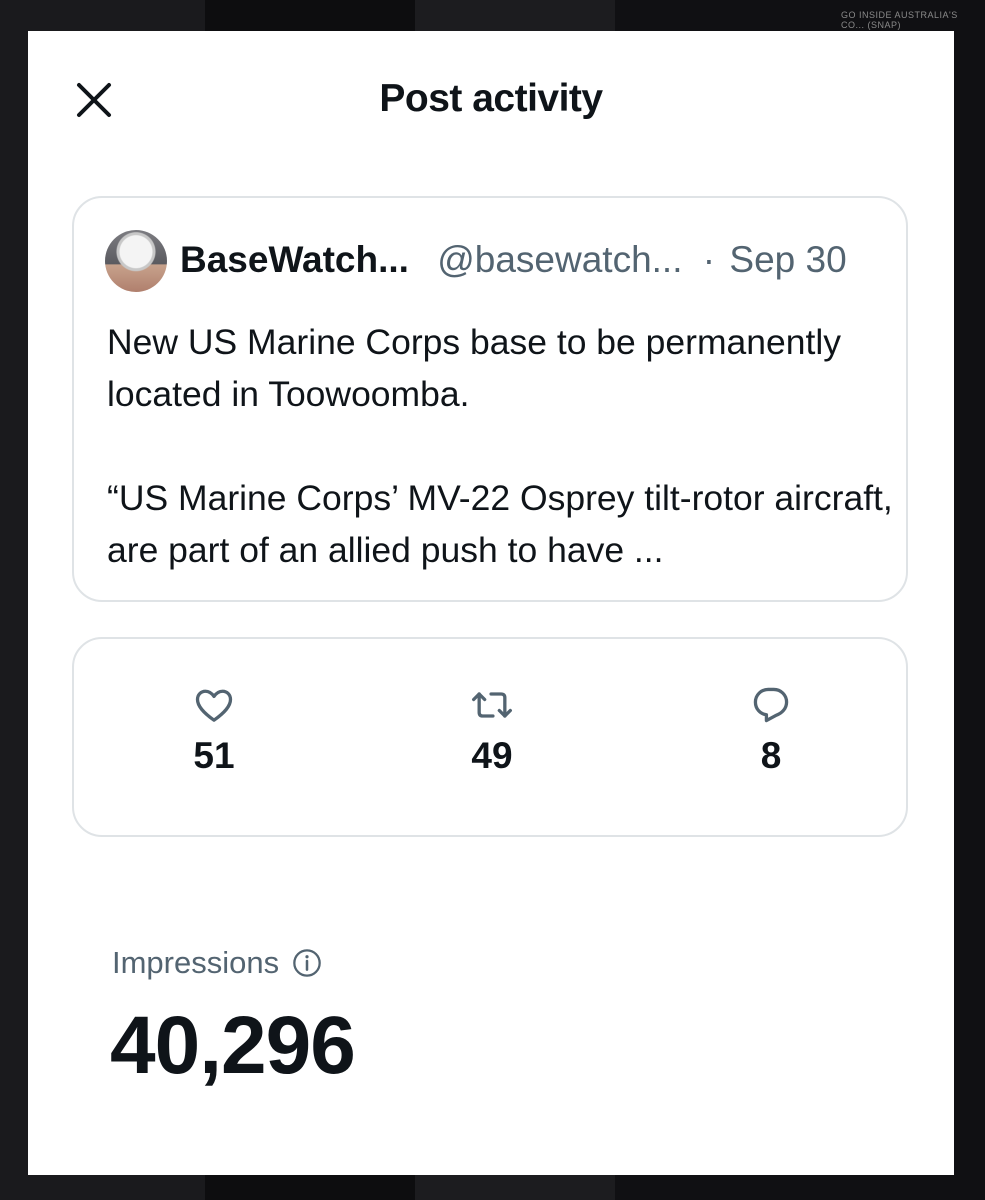  What do you see at coordinates (214, 705) in the screenshot?
I see `heart-icon` at bounding box center [214, 705].